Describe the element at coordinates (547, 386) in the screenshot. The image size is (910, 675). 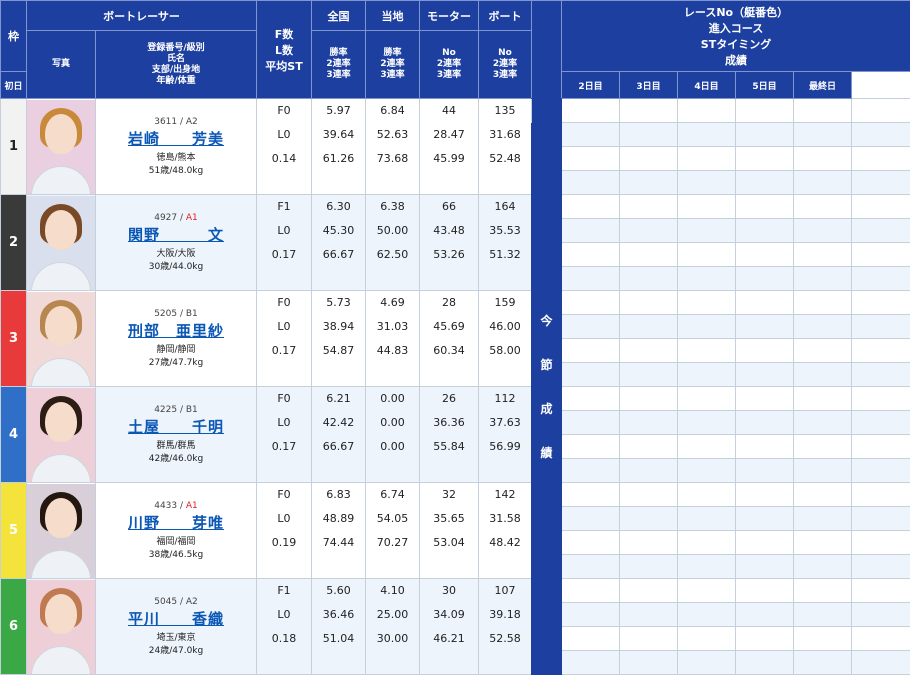
I see `konsetsu-text: 今節成績` at that location.